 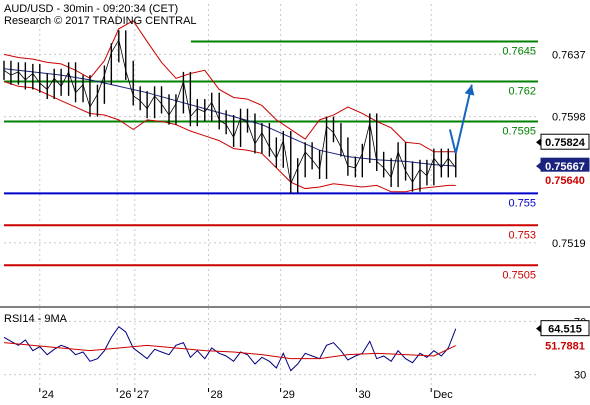 What do you see at coordinates (565, 347) in the screenshot?
I see `rsi-value-label-text-1: 51.7881` at bounding box center [565, 347].